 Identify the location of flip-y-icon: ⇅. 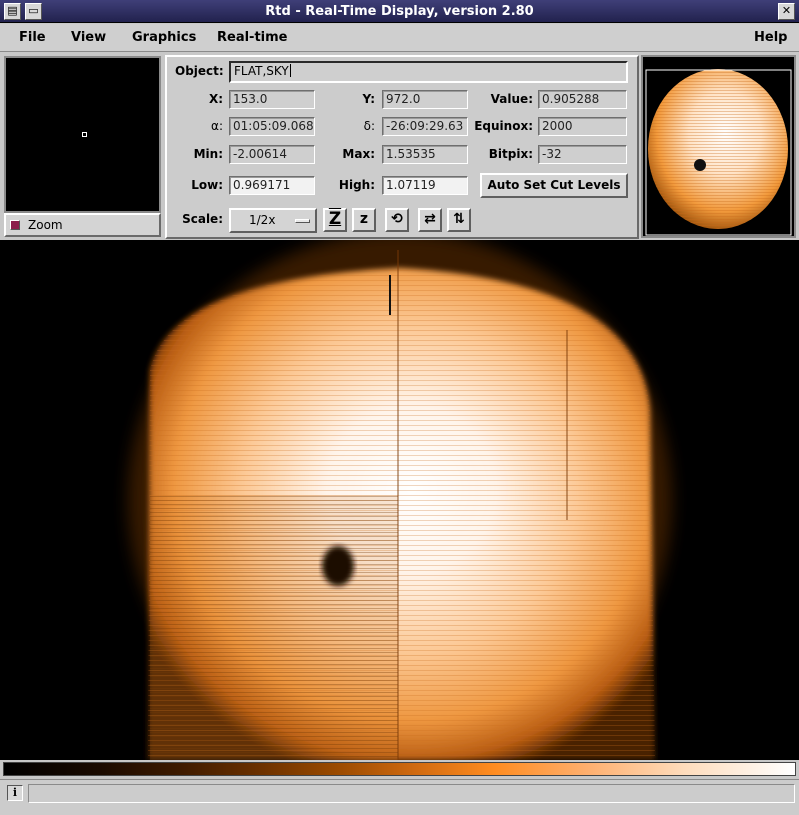
(459, 220).